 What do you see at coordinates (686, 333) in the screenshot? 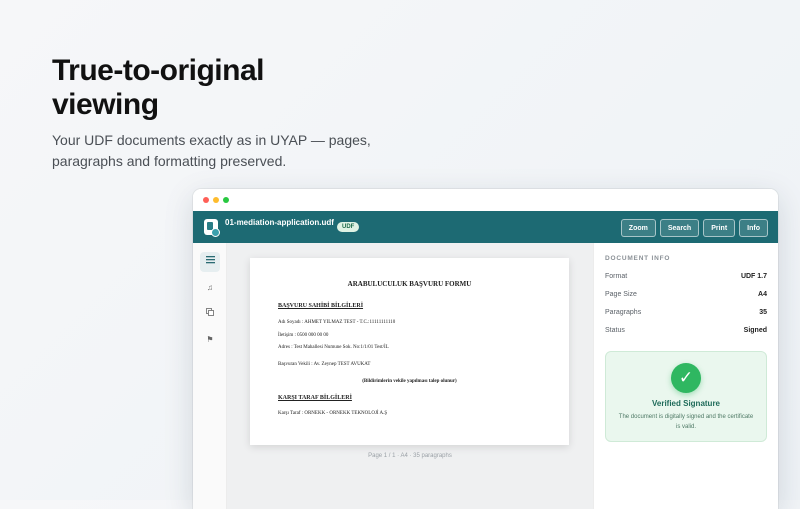
I see `info-row-status: Status Signed` at bounding box center [686, 333].